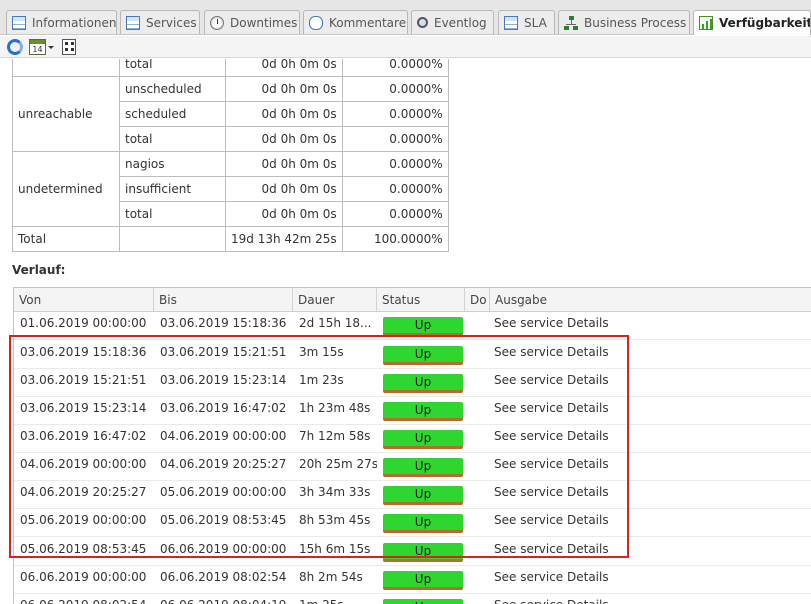 This screenshot has width=811, height=604. Describe the element at coordinates (69, 47) in the screenshot. I see `network-icon` at that location.